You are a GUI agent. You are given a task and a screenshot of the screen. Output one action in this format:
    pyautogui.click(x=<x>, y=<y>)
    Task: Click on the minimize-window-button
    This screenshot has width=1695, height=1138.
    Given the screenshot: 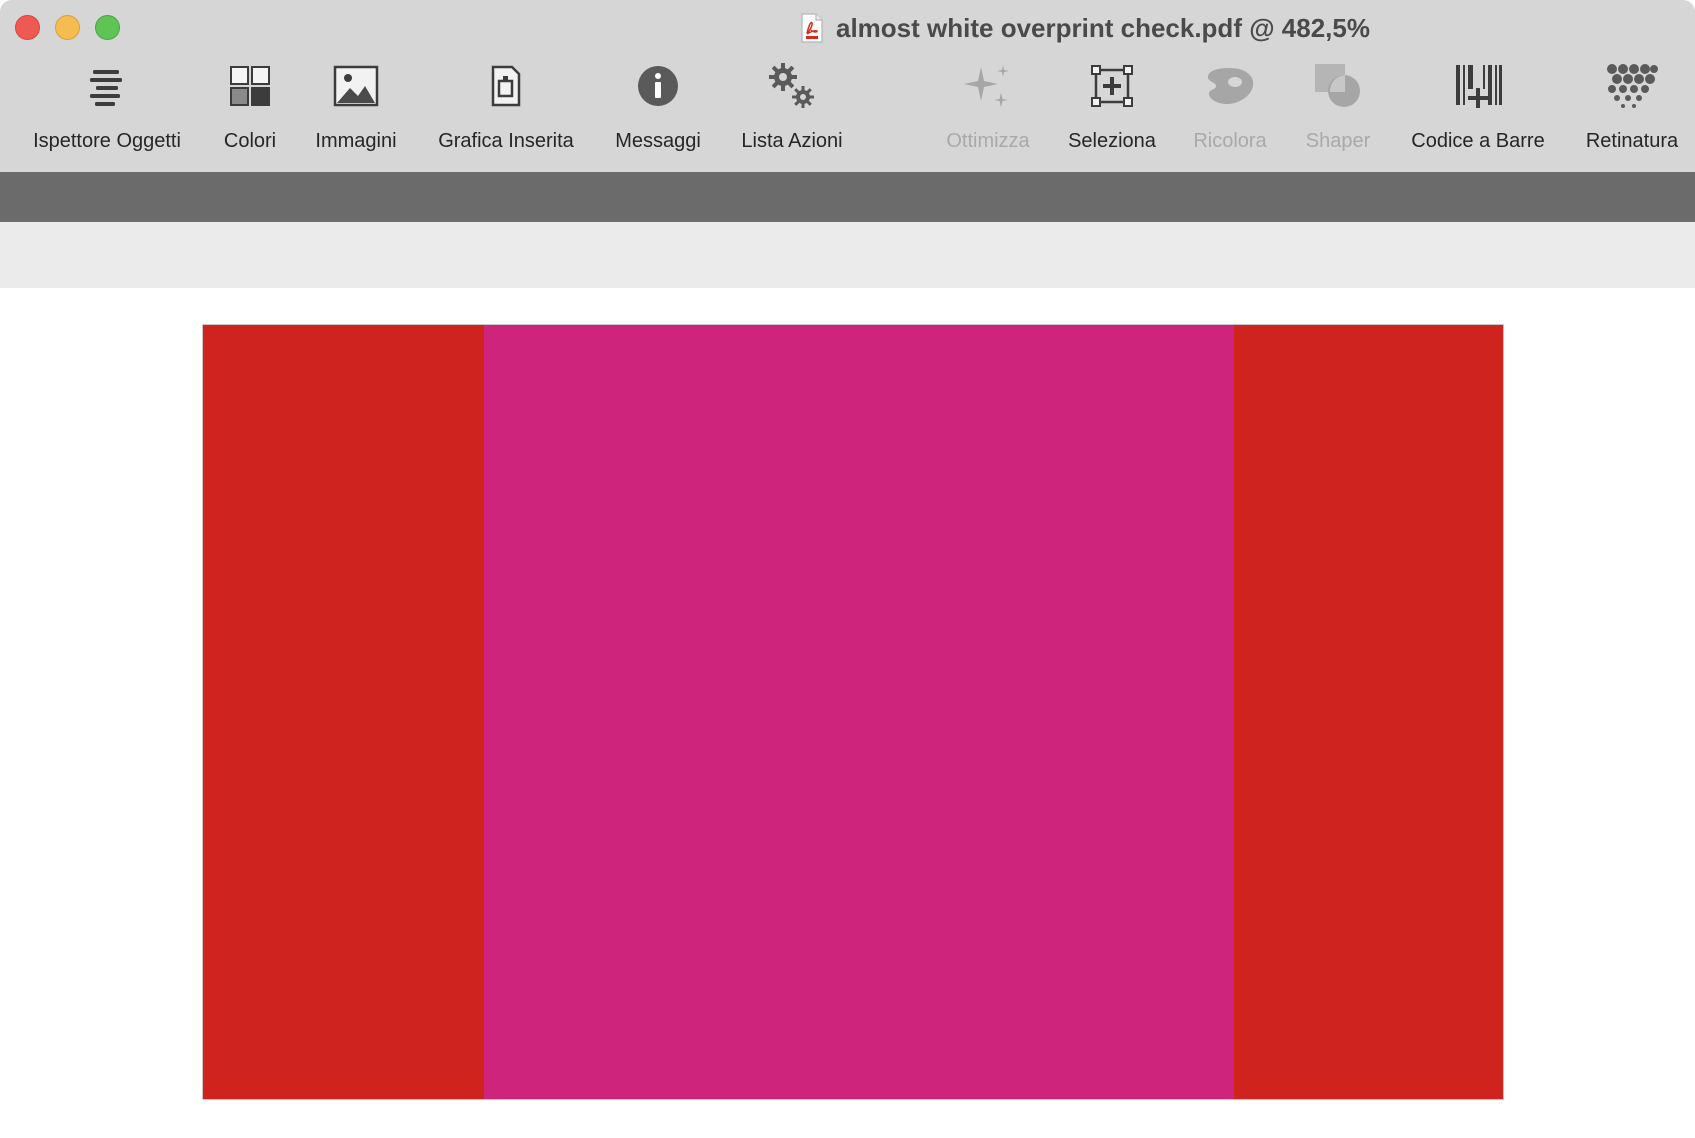 What is the action you would take?
    pyautogui.click(x=67, y=27)
    